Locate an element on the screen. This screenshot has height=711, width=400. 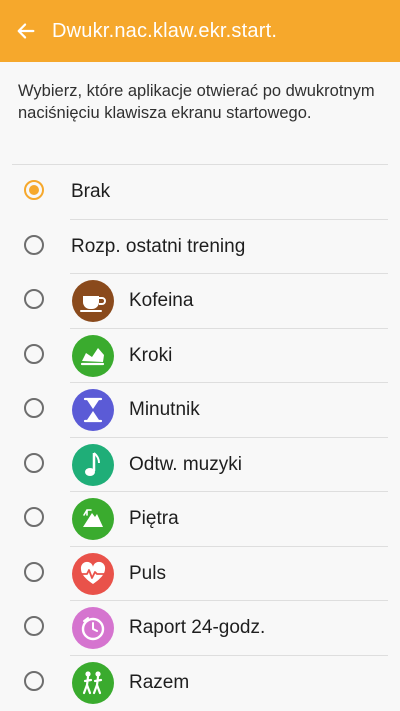
walking-people-icon is located at coordinates (93, 682).